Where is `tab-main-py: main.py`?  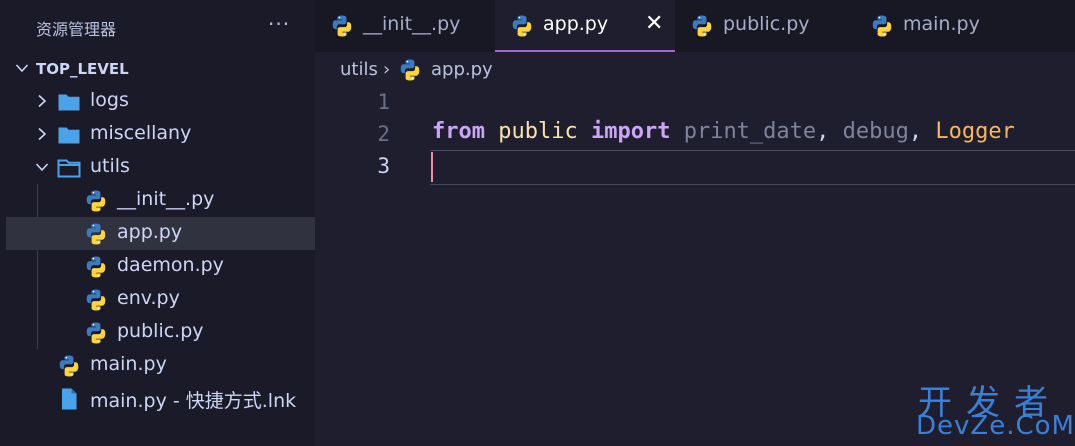 tab-main-py: main.py is located at coordinates (945, 26).